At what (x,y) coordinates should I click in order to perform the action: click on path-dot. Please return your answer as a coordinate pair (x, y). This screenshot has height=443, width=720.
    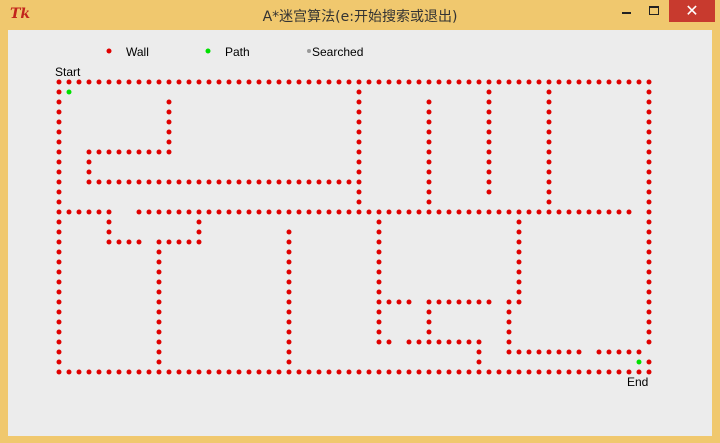
    Looking at the image, I should click on (69, 92).